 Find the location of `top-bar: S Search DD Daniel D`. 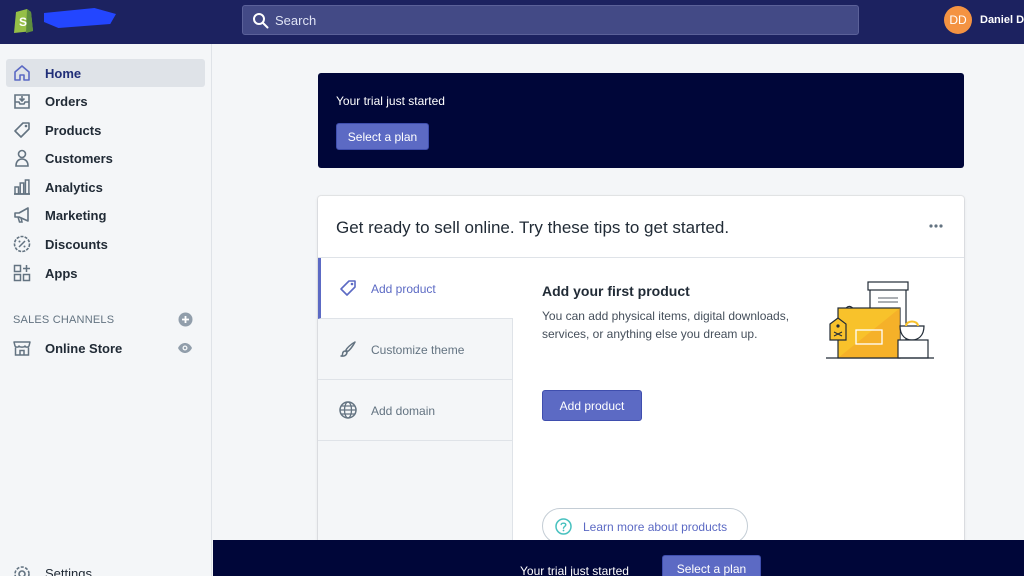

top-bar: S Search DD Daniel D is located at coordinates (512, 22).